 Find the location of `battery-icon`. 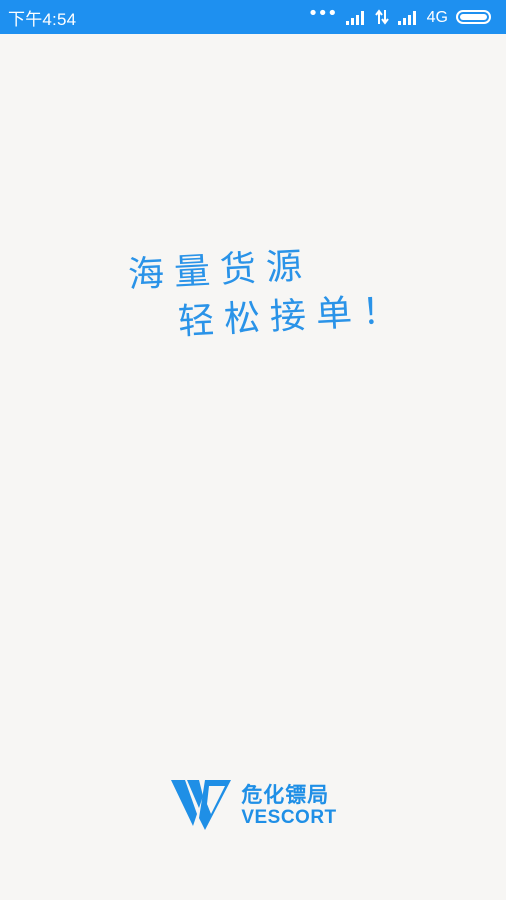

battery-icon is located at coordinates (475, 17).